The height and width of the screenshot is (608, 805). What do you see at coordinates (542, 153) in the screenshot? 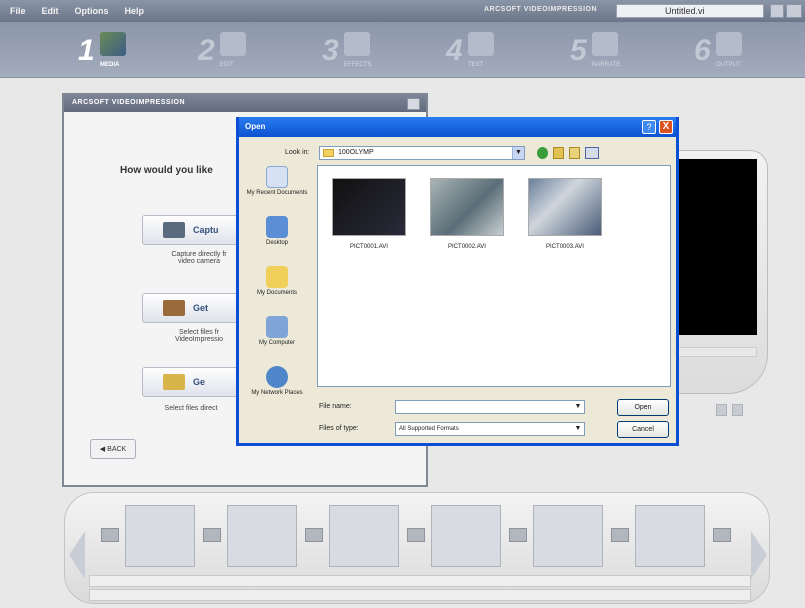
I see `back-nav-icon` at bounding box center [542, 153].